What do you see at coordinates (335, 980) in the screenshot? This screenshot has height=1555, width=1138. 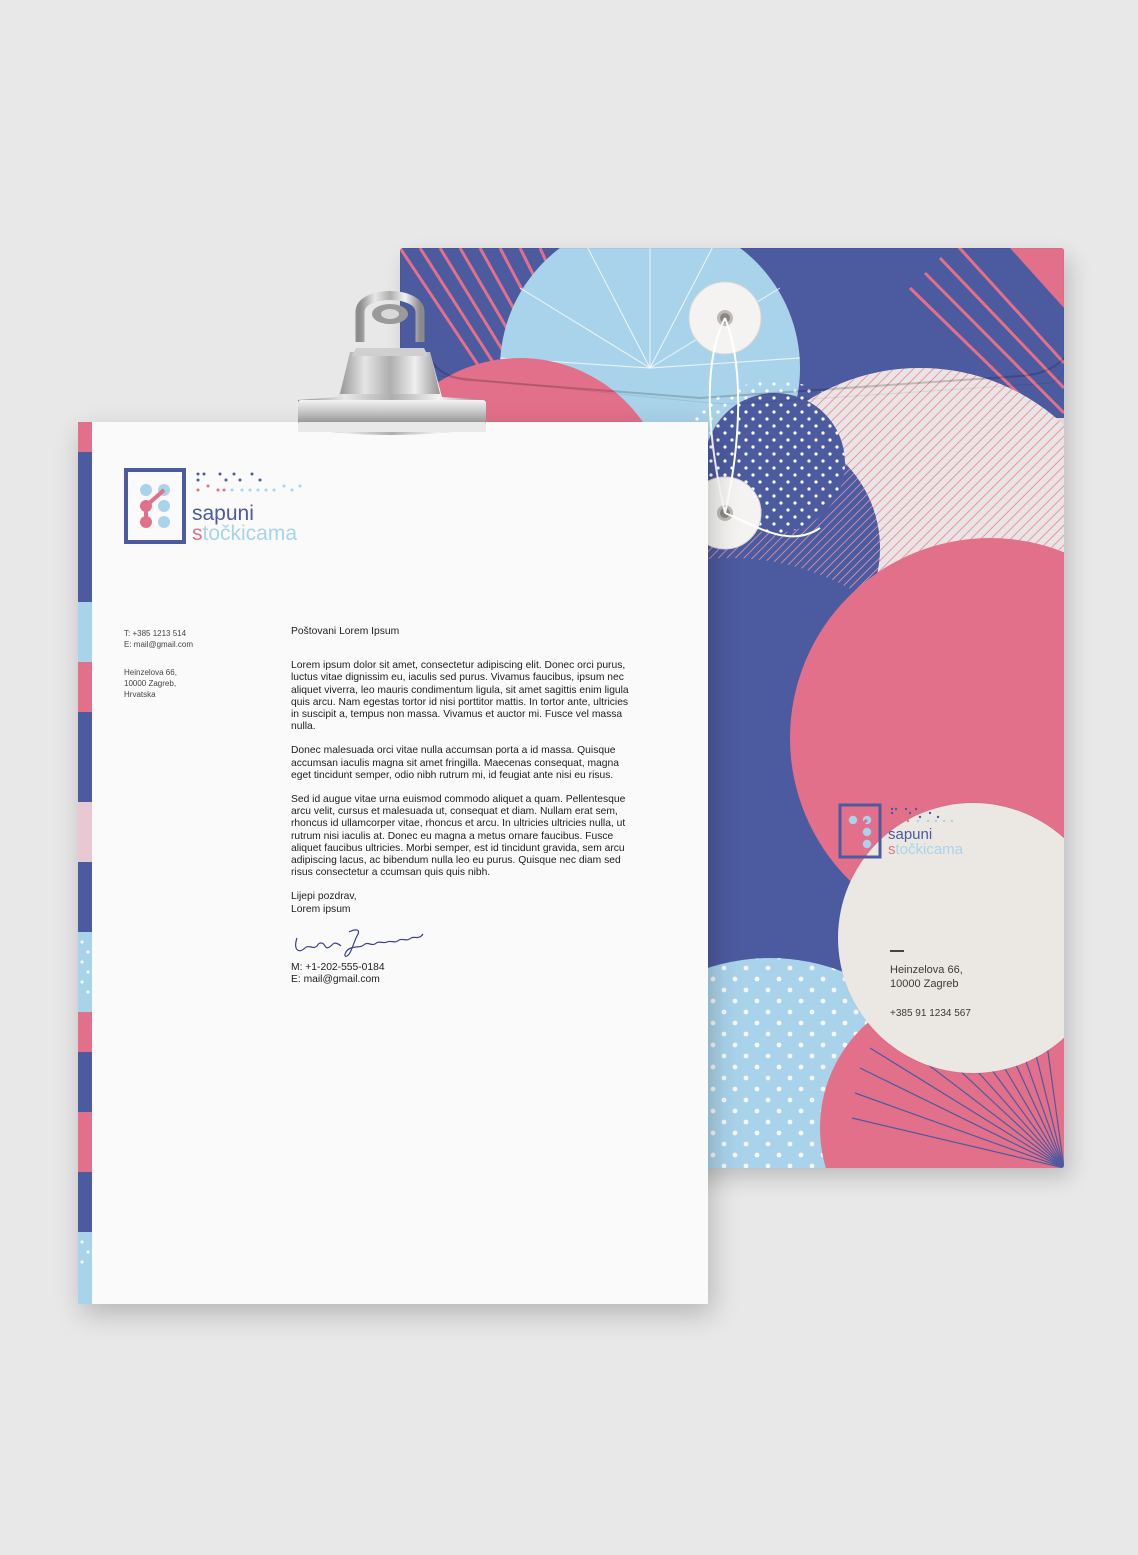 I see `signatory-email: E: mail@gmail.com` at bounding box center [335, 980].